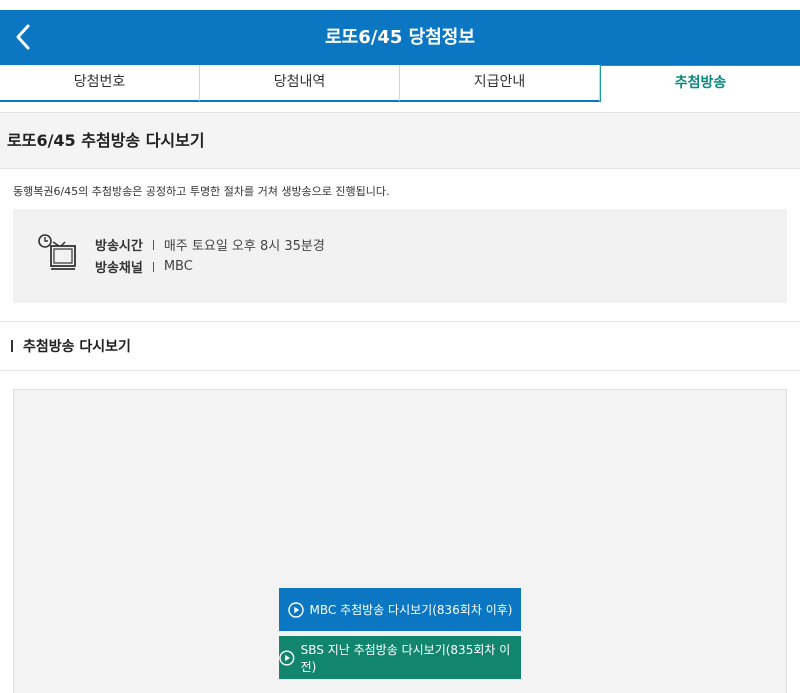 The height and width of the screenshot is (693, 800). I want to click on tab-payment-guide: 지급안내, so click(500, 83).